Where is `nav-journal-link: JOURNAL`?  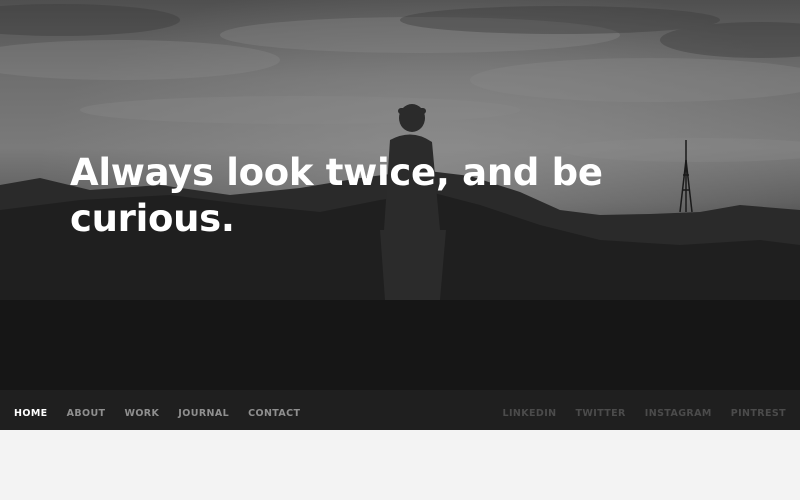
nav-journal-link: JOURNAL is located at coordinates (203, 413).